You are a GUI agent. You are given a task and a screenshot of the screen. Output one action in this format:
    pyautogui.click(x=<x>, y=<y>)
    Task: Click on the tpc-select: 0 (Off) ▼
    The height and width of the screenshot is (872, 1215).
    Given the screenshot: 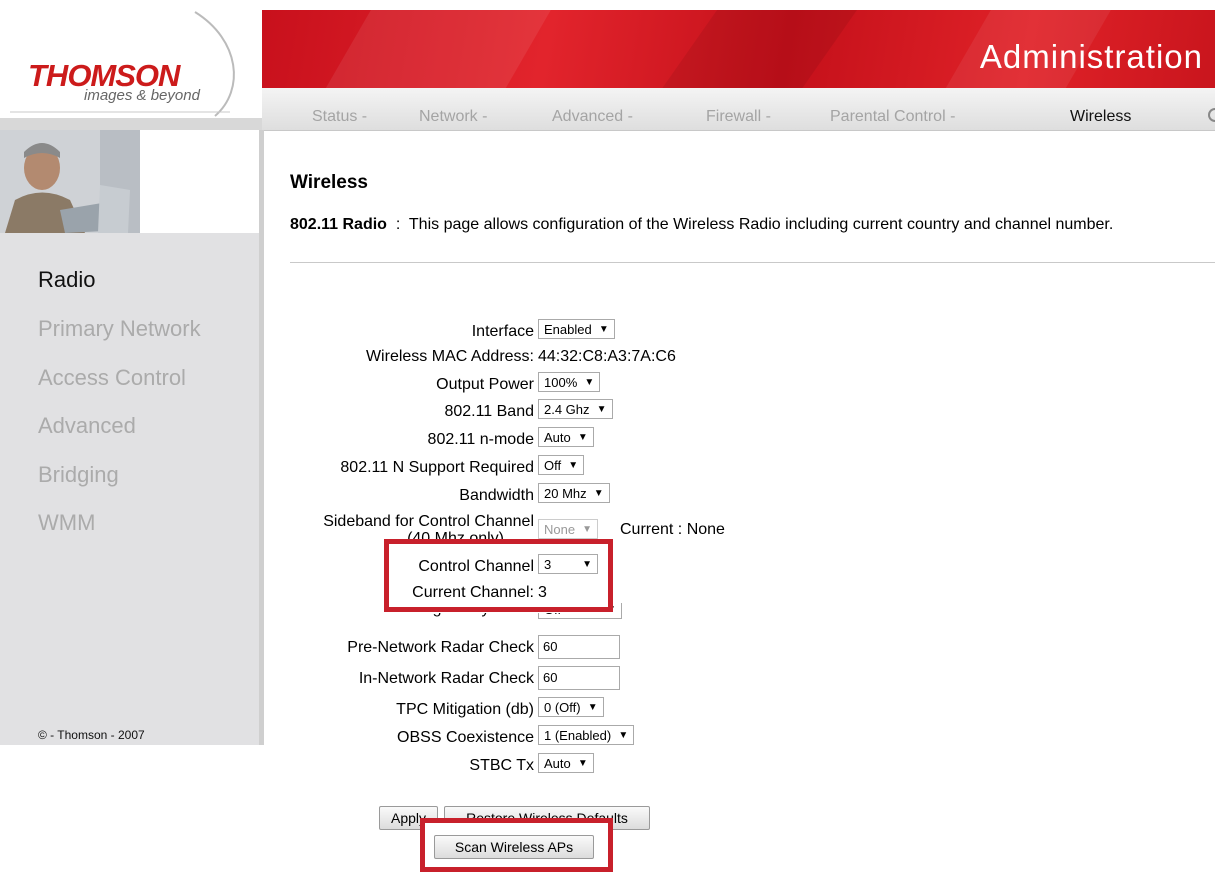 What is the action you would take?
    pyautogui.click(x=571, y=707)
    